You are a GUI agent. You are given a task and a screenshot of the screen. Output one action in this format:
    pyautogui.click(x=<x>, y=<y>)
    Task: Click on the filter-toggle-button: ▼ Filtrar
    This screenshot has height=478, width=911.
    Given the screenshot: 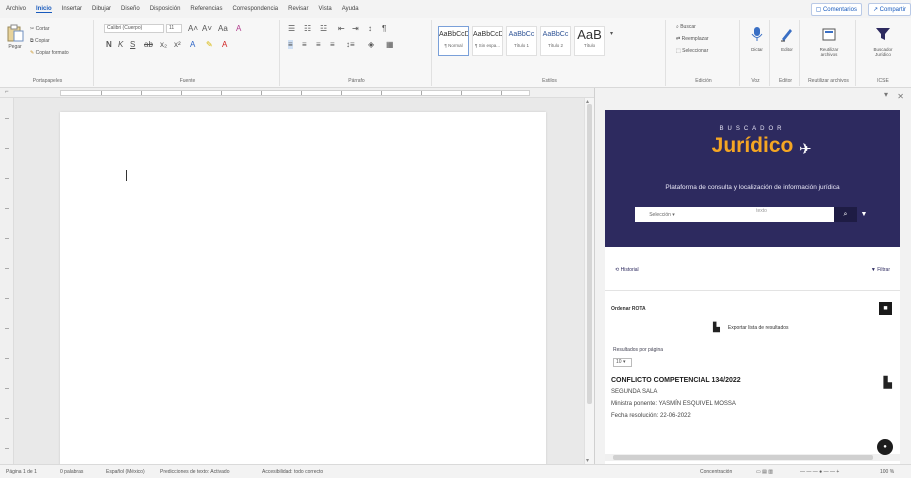 What is the action you would take?
    pyautogui.click(x=880, y=270)
    